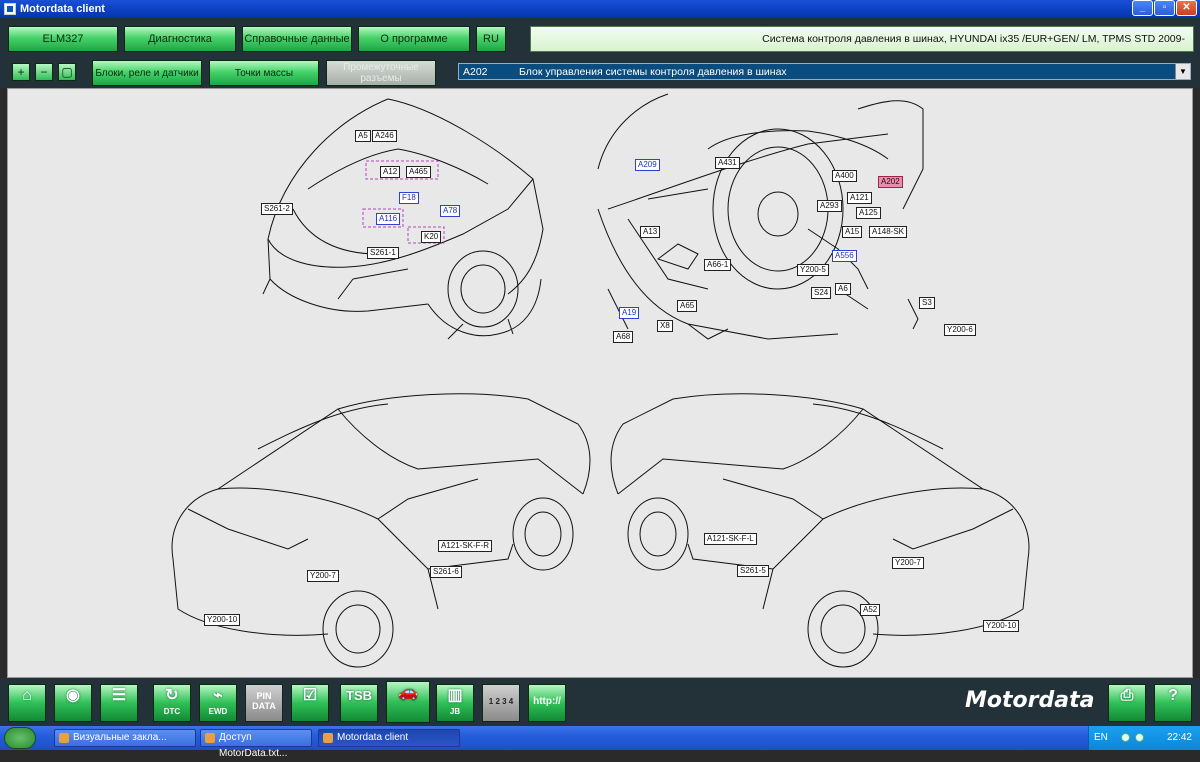  I want to click on http-icon: http://, so click(547, 703).